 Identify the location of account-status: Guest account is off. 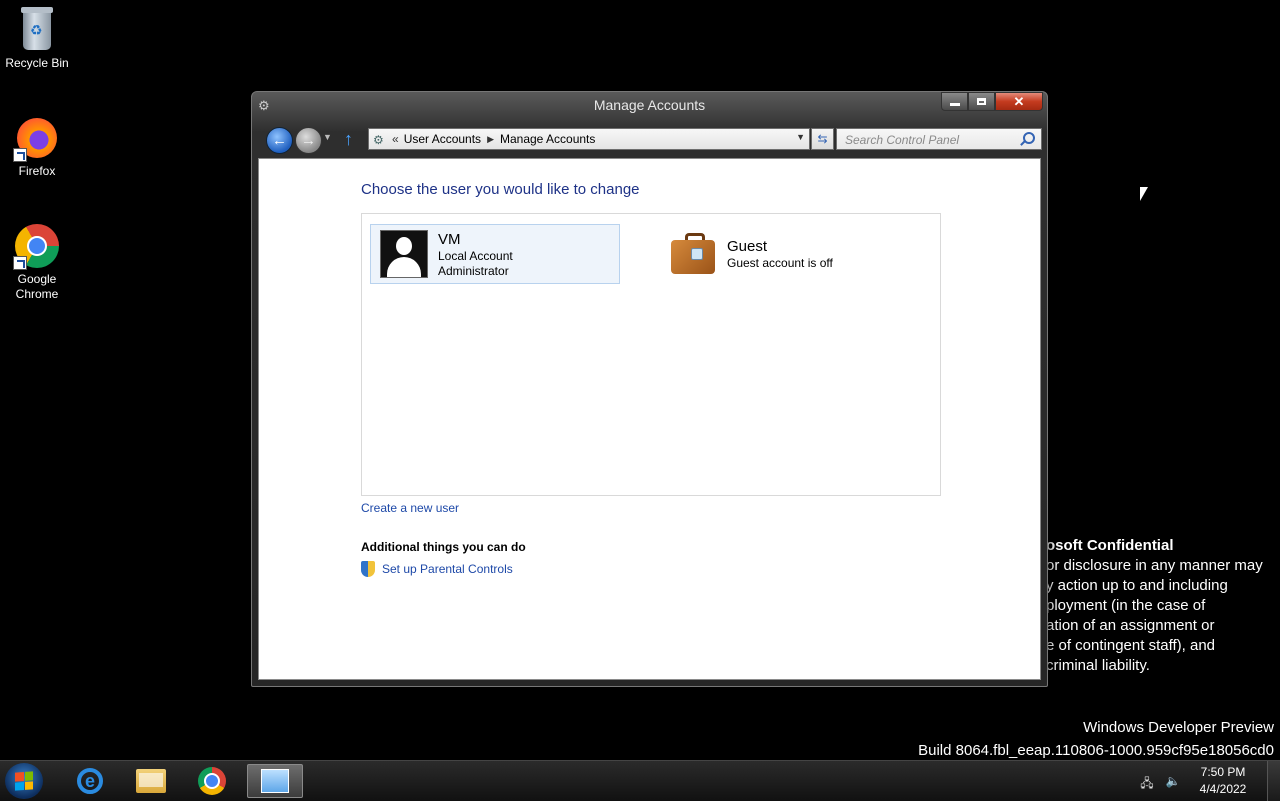
(780, 263).